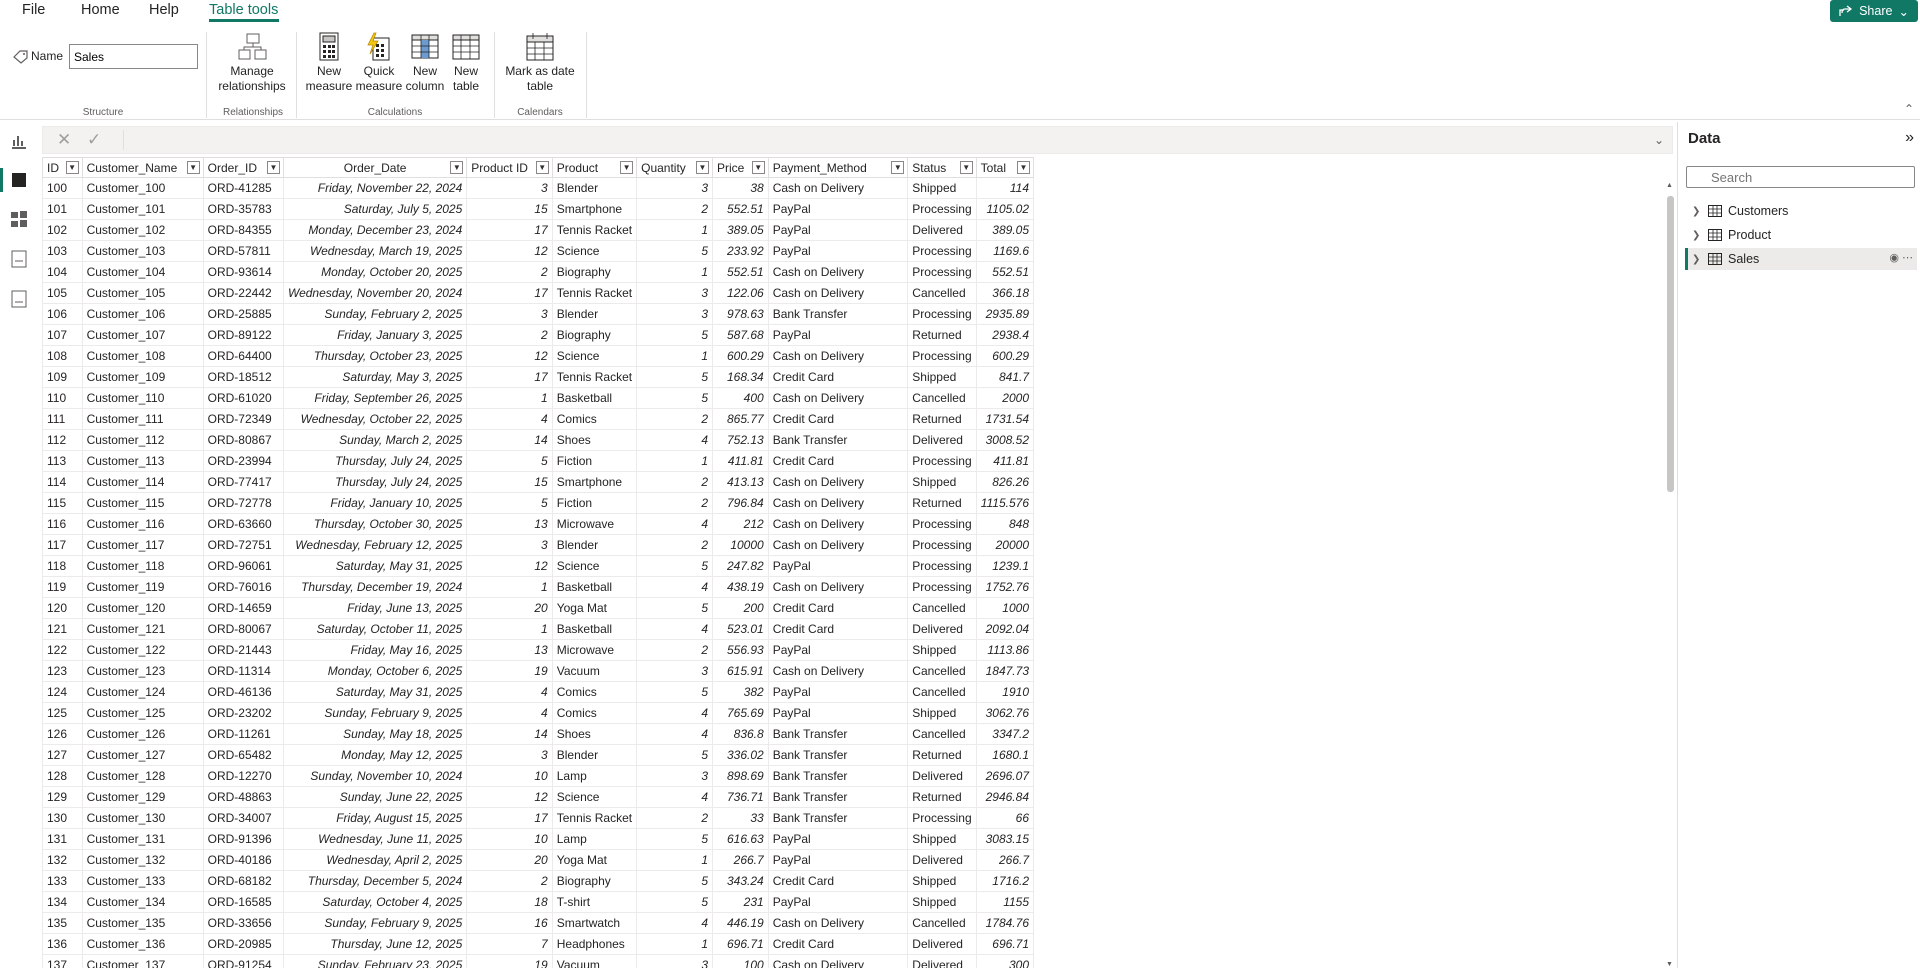 The height and width of the screenshot is (968, 1920). I want to click on cell-product: Fiction, so click(594, 461).